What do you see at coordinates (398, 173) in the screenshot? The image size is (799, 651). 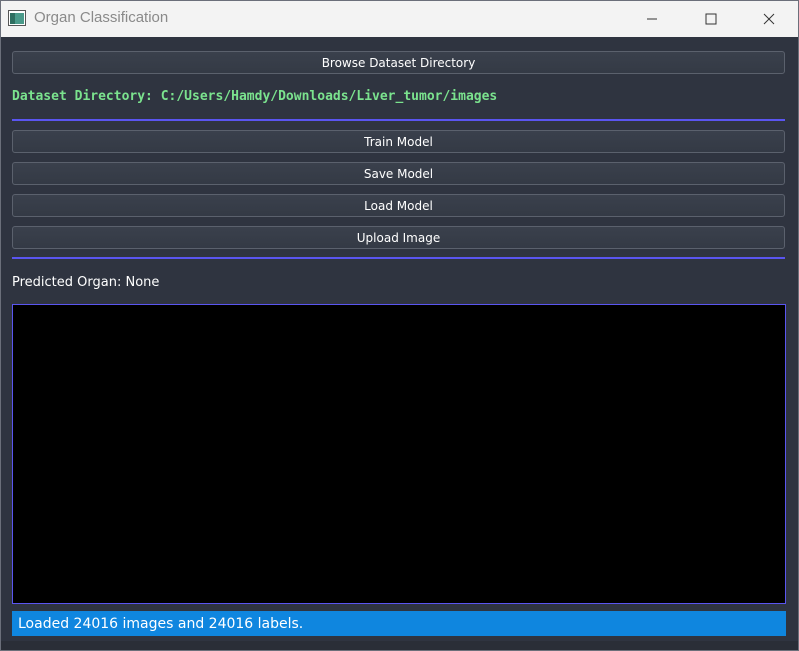 I see `save-model-button: Save Model` at bounding box center [398, 173].